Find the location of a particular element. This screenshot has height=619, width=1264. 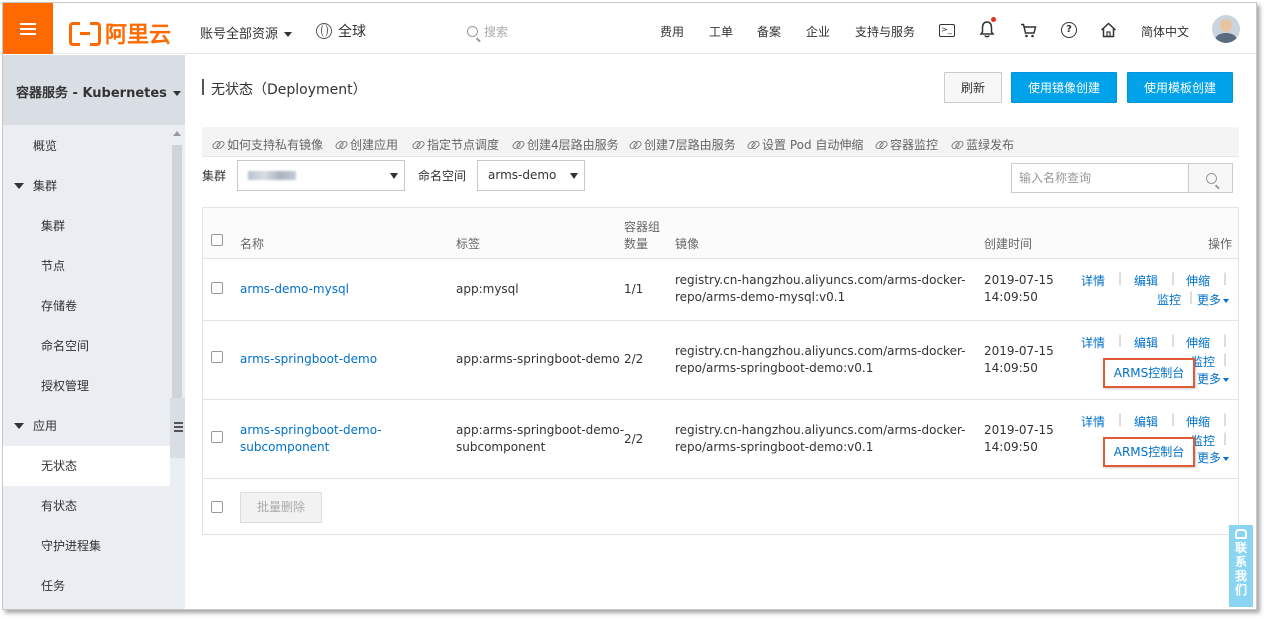

help-link-blue-green: 蓝绿发布 is located at coordinates (982, 144).